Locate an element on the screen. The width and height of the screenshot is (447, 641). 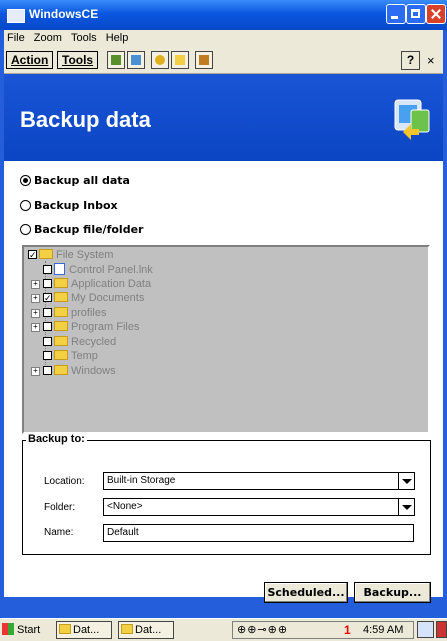
tree-item-root: File System is located at coordinates (70, 255).